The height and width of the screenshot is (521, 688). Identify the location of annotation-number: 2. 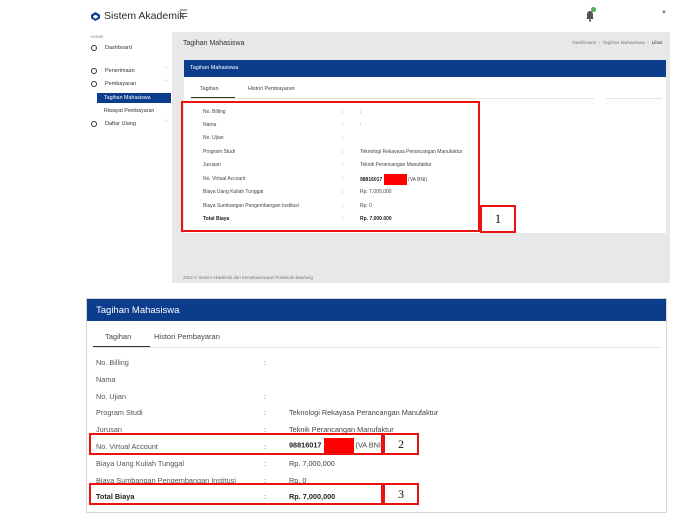
(401, 444).